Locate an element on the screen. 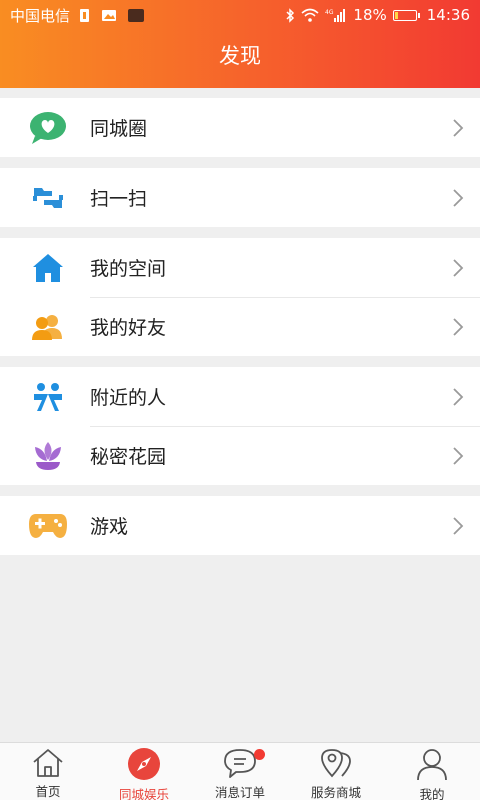  tab-home: 首页 is located at coordinates (48, 771).